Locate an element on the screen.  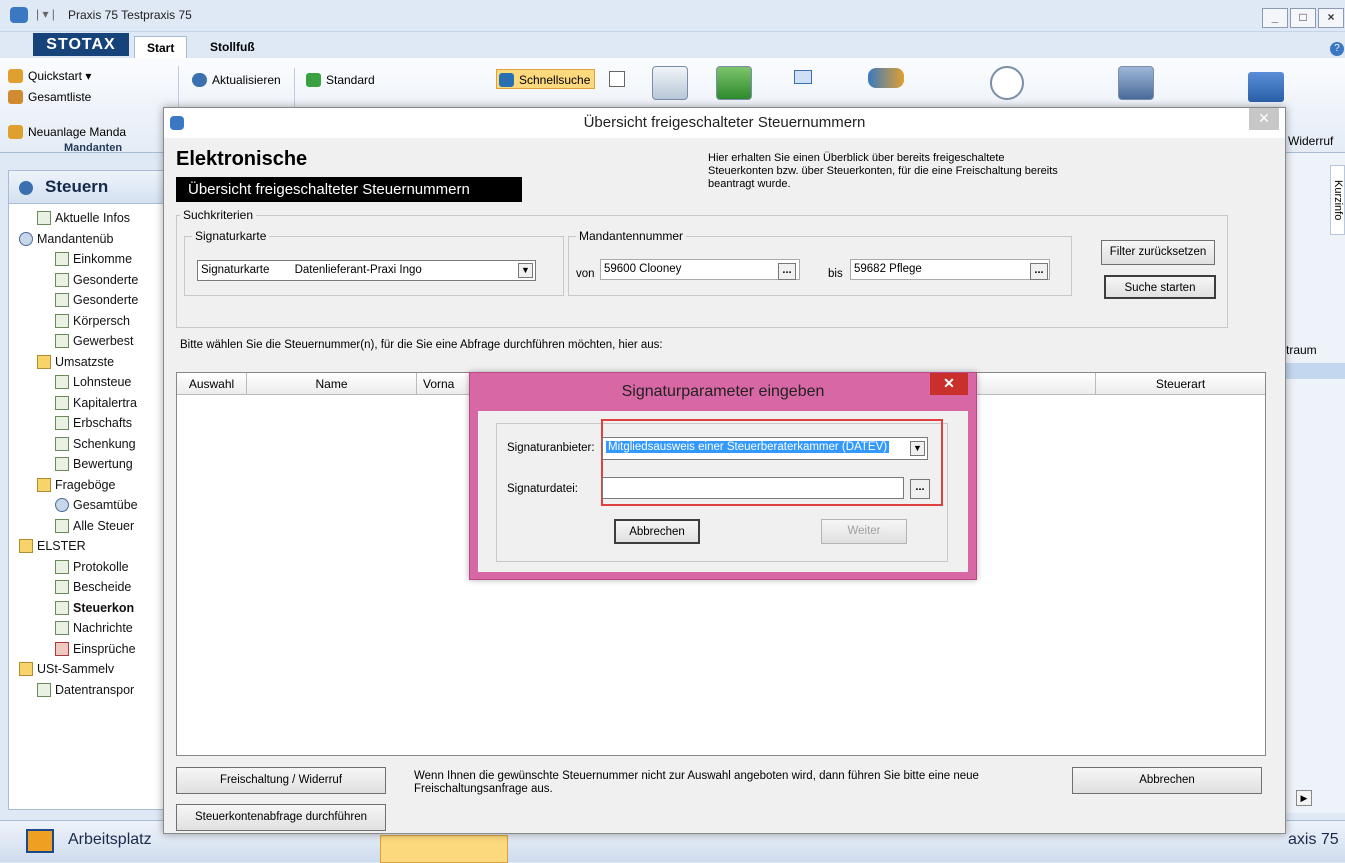
signature-dialog-title: Signaturparameter eingeben is located at coordinates (723, 391).